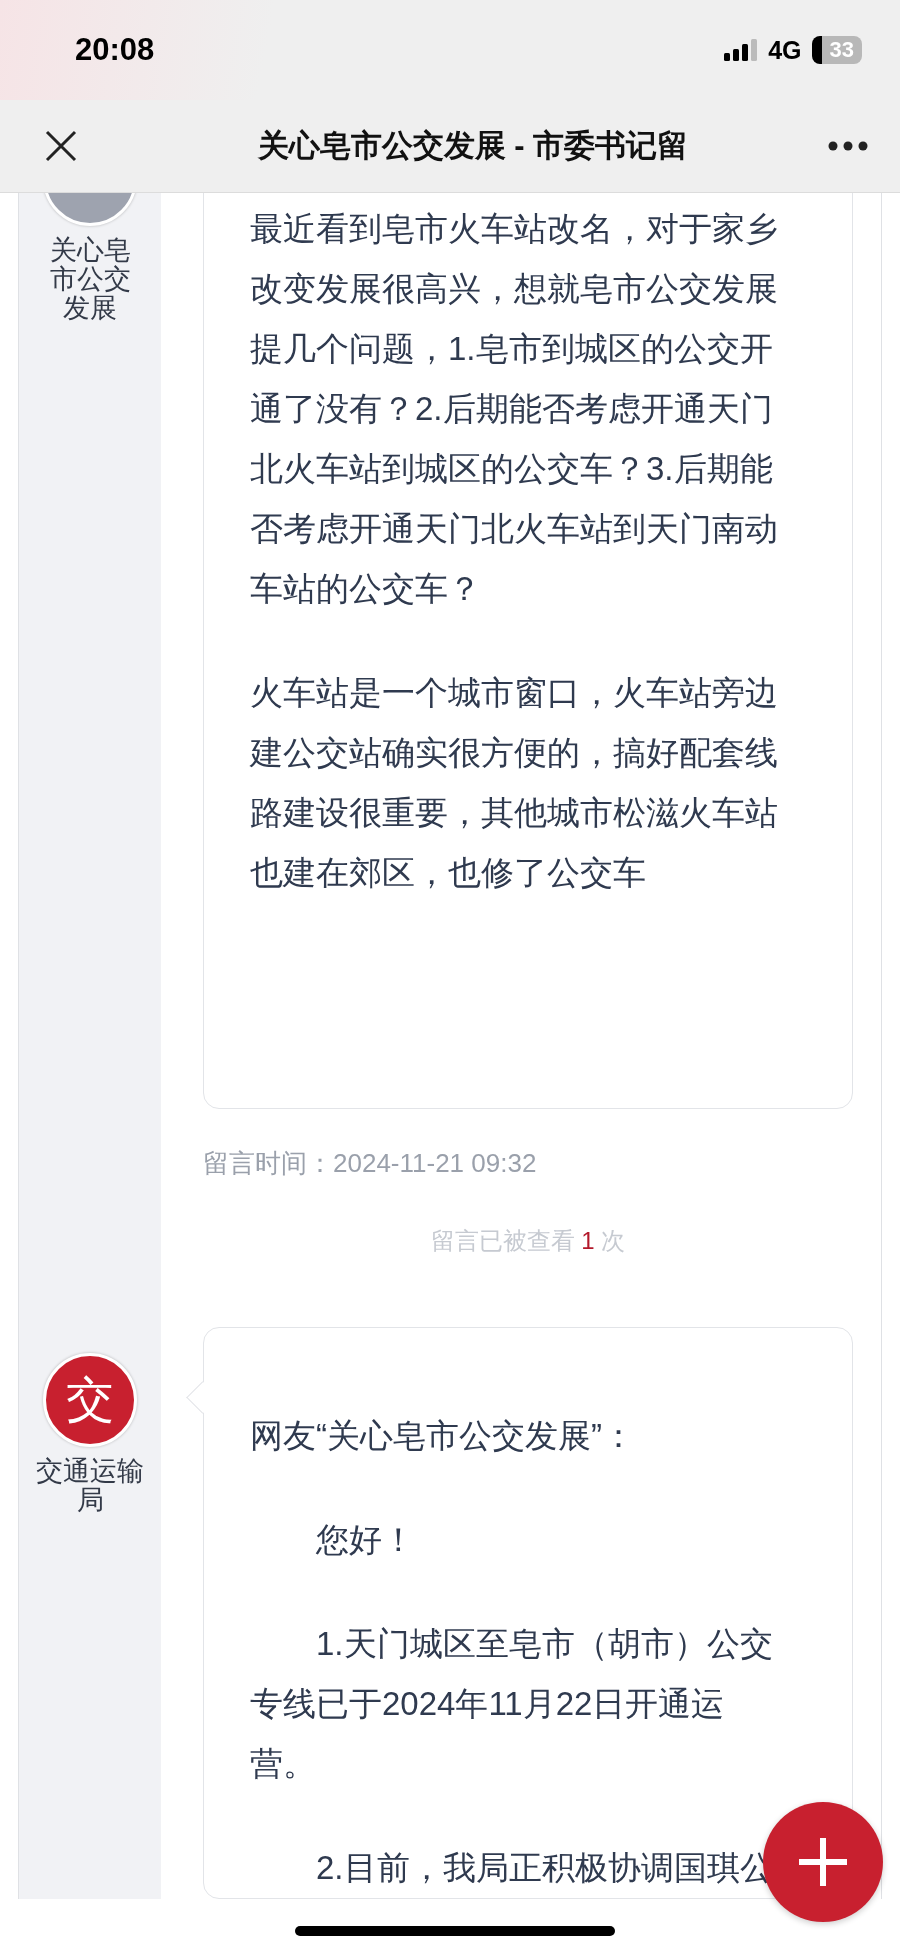 The image size is (900, 1948). Describe the element at coordinates (473, 146) in the screenshot. I see `page-title: 关心皂市公交发展 - 市委书记留` at that location.